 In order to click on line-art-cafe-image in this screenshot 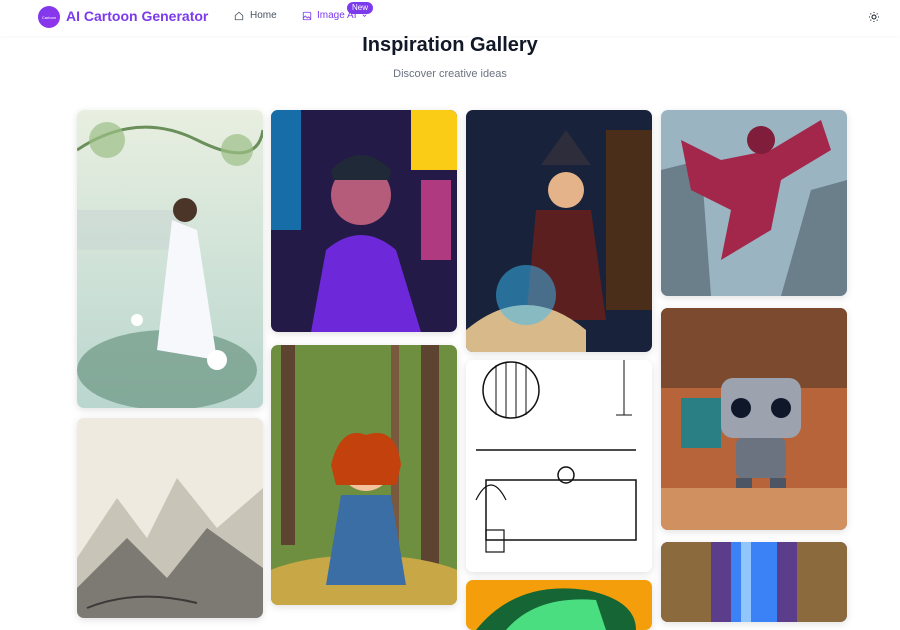, I will do `click(559, 466)`.